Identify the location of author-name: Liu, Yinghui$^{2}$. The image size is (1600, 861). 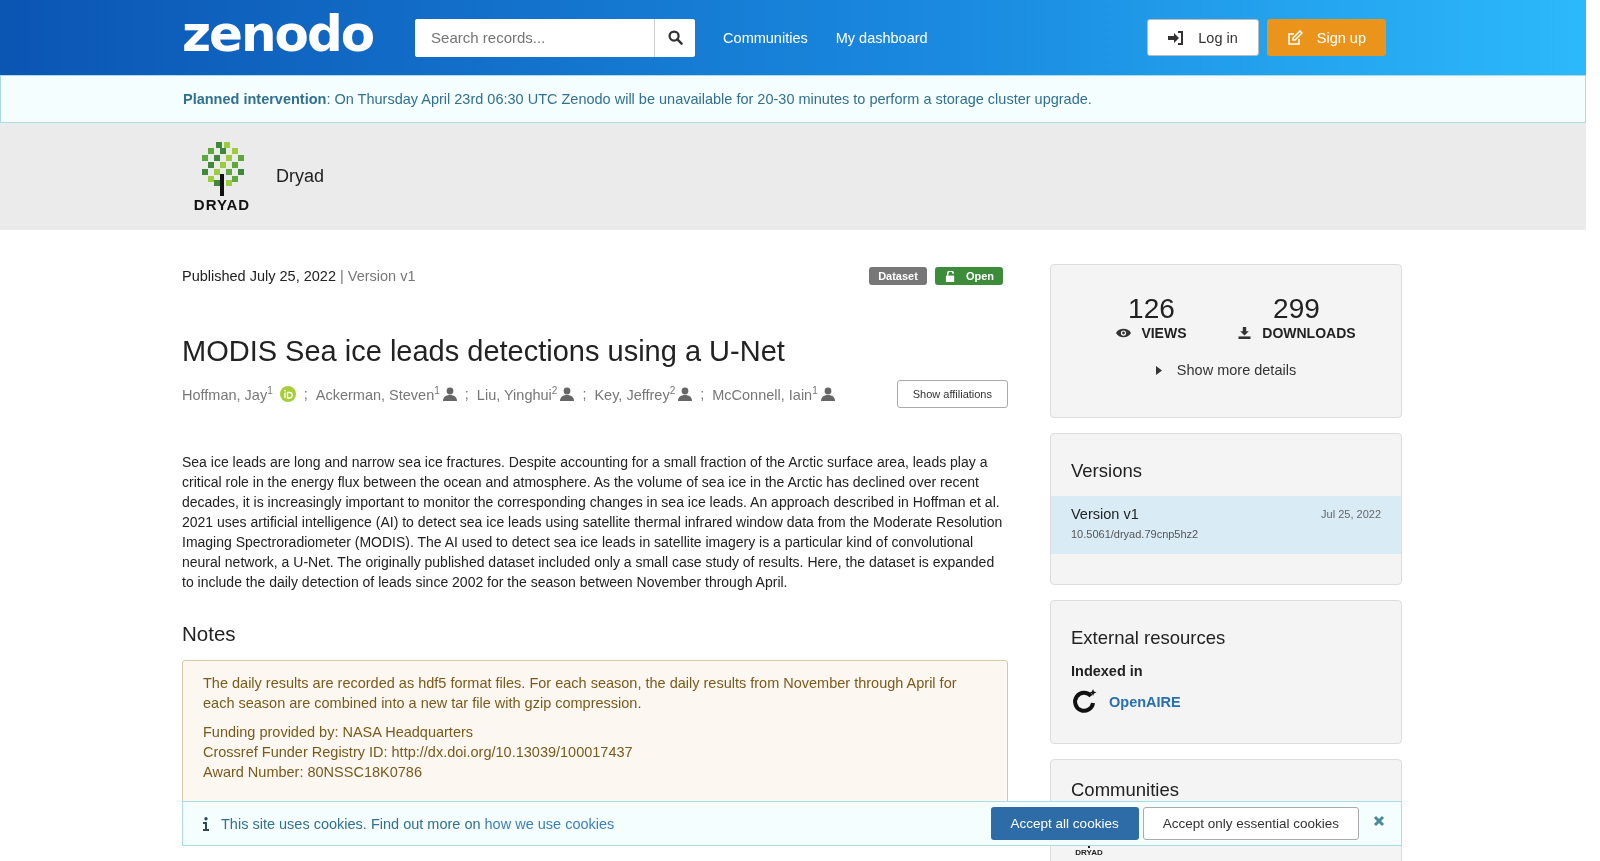
(517, 394).